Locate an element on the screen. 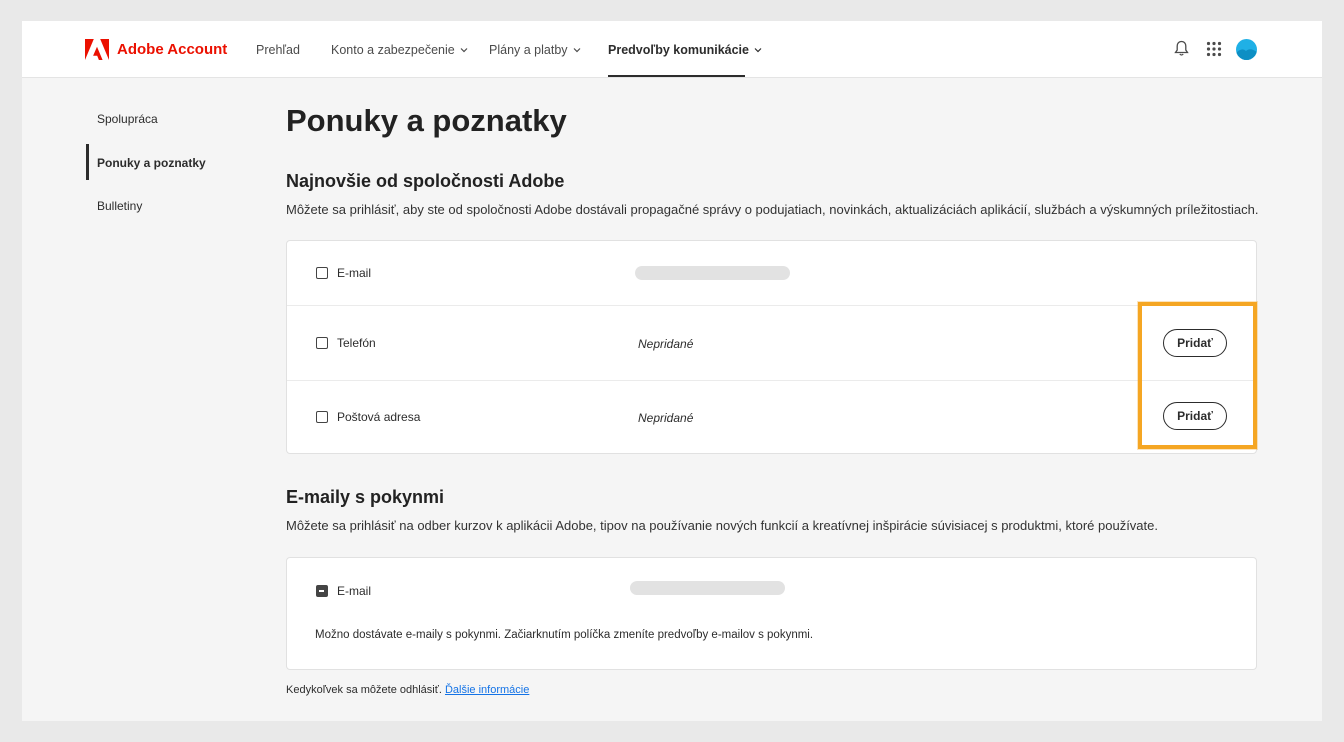  email-label: E-mail is located at coordinates (354, 273).